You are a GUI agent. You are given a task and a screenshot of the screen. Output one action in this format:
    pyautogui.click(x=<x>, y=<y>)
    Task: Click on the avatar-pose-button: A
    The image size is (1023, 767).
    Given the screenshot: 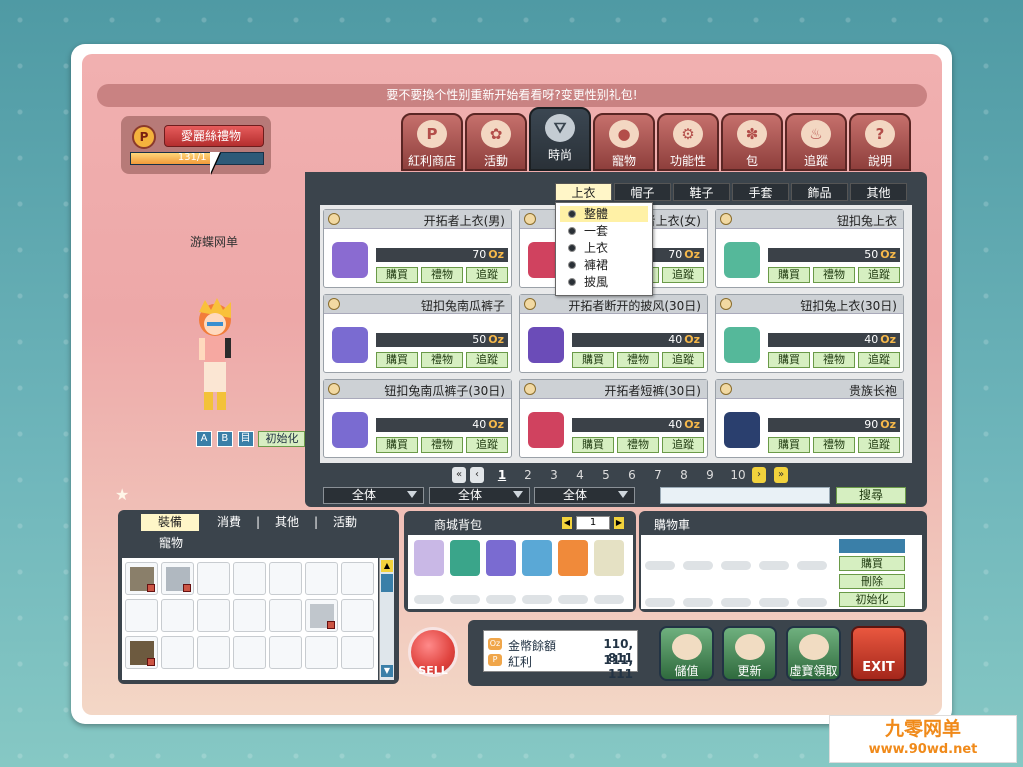 What is the action you would take?
    pyautogui.click(x=204, y=439)
    